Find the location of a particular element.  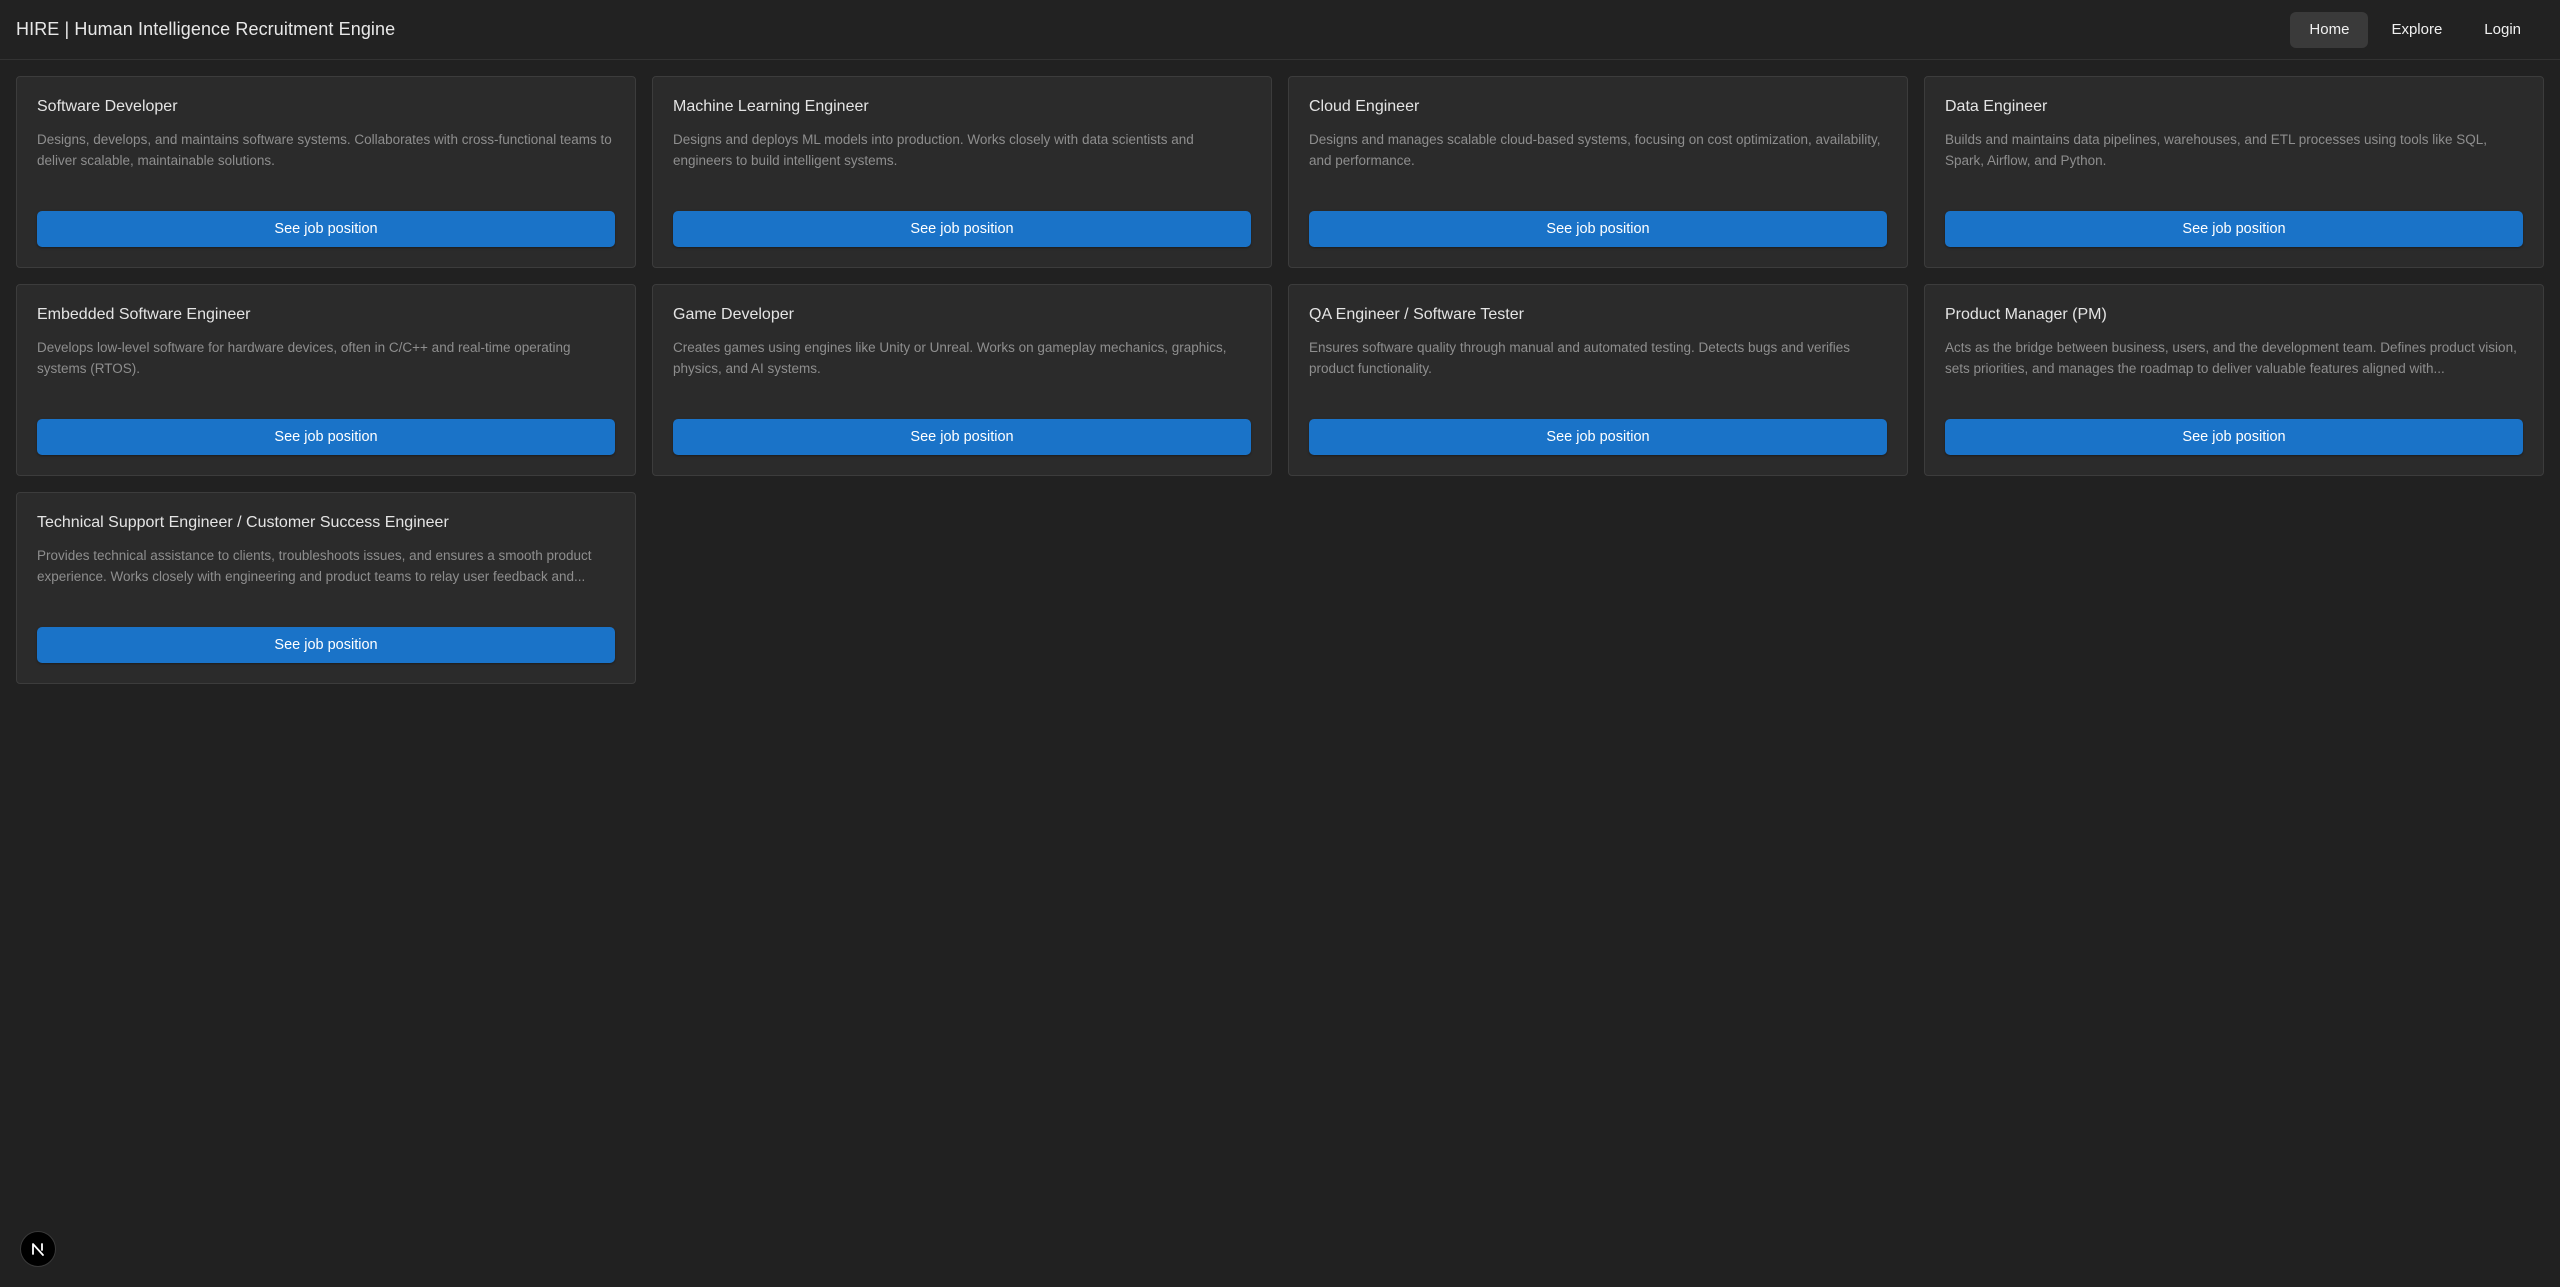

nextjs-dev-indicator-button is located at coordinates (38, 1249).